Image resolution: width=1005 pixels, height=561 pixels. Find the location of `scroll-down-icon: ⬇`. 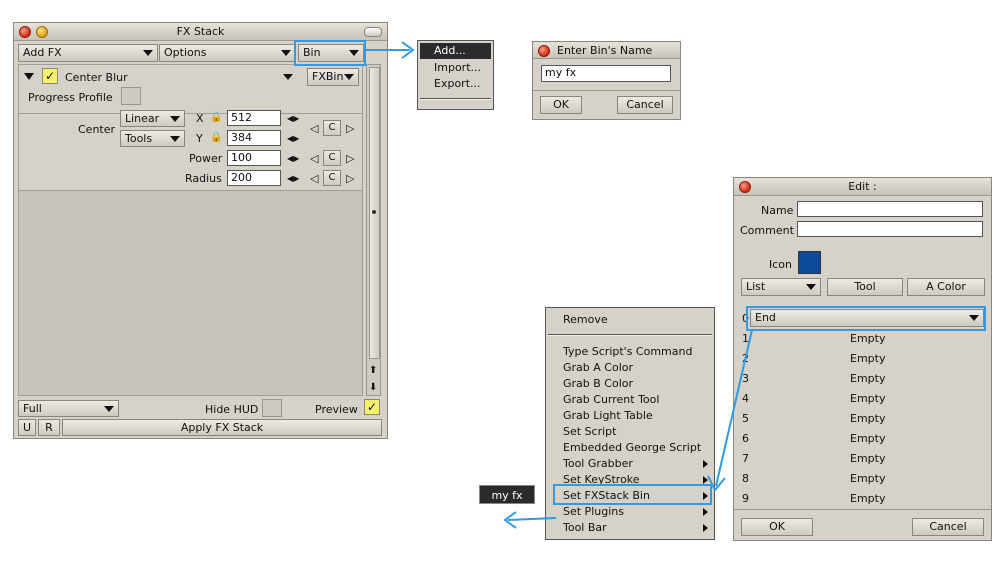

scroll-down-icon: ⬇ is located at coordinates (373, 388).